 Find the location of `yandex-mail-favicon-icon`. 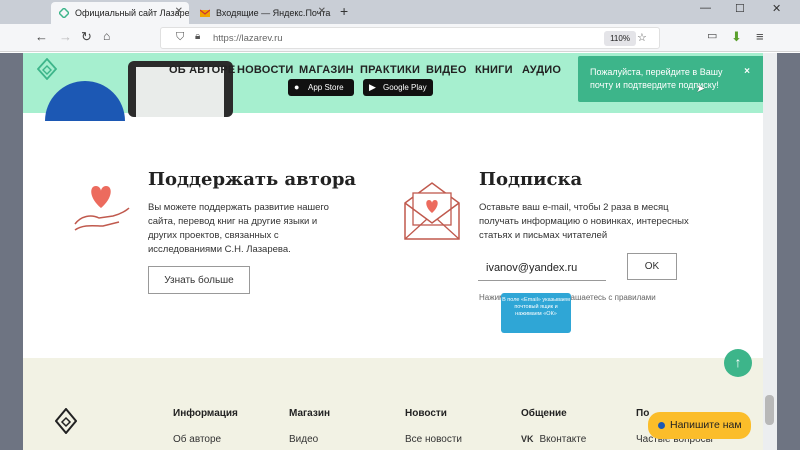

yandex-mail-favicon-icon is located at coordinates (205, 13).